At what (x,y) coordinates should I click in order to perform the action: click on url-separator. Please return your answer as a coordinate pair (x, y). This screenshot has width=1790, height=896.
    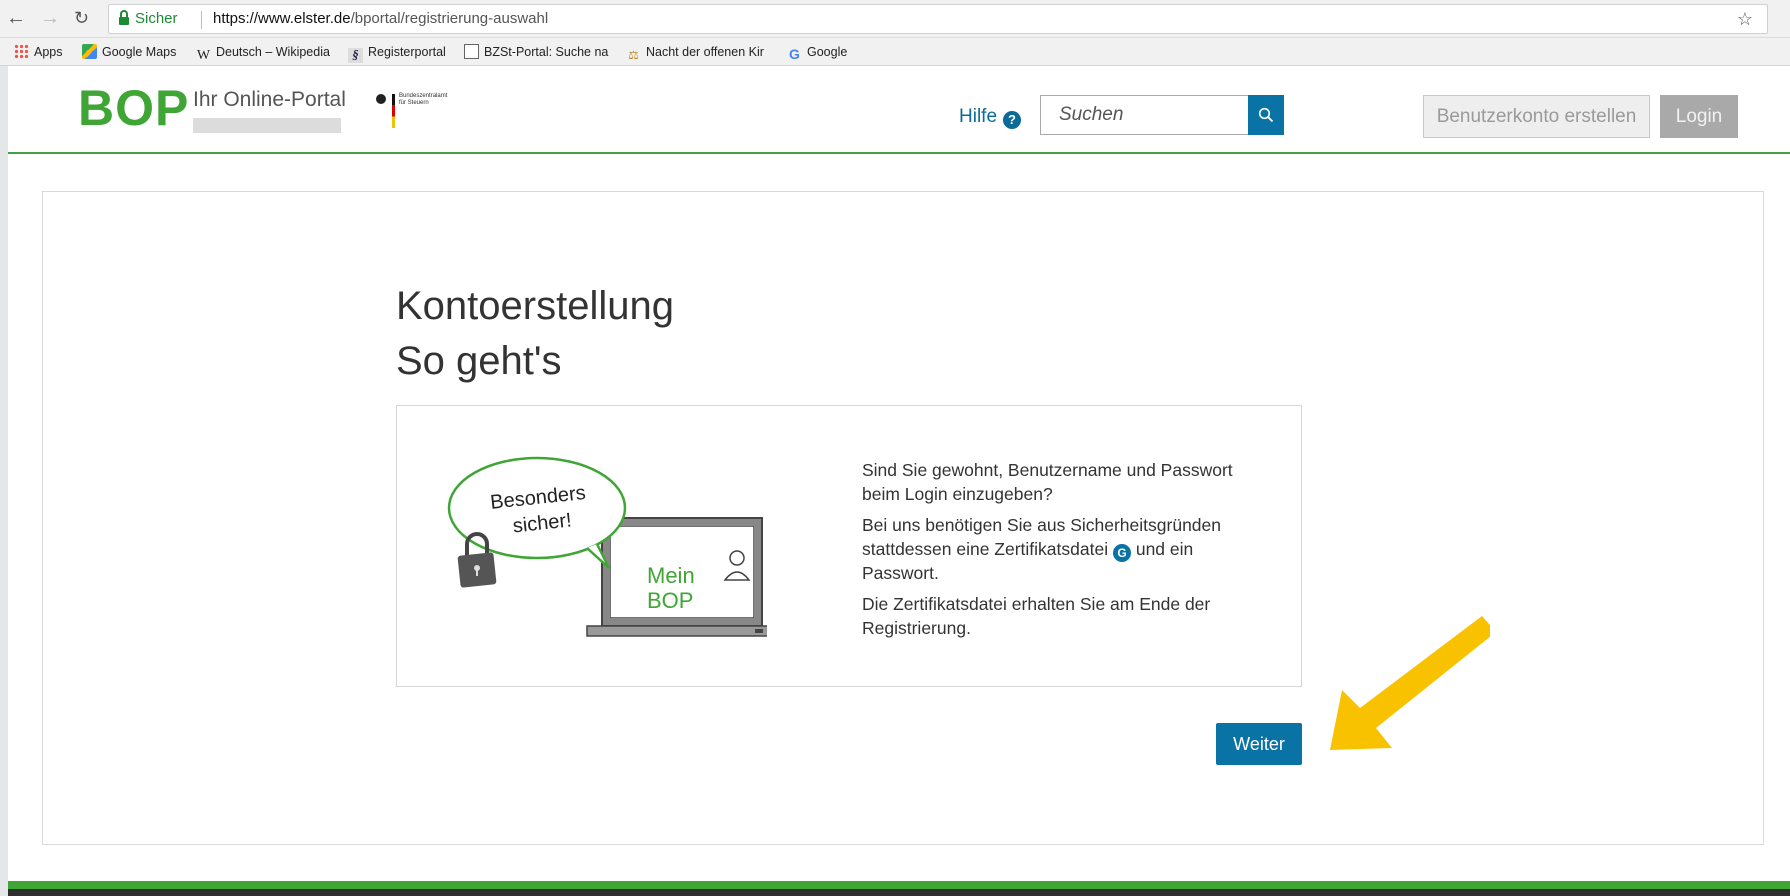
    Looking at the image, I should click on (201, 20).